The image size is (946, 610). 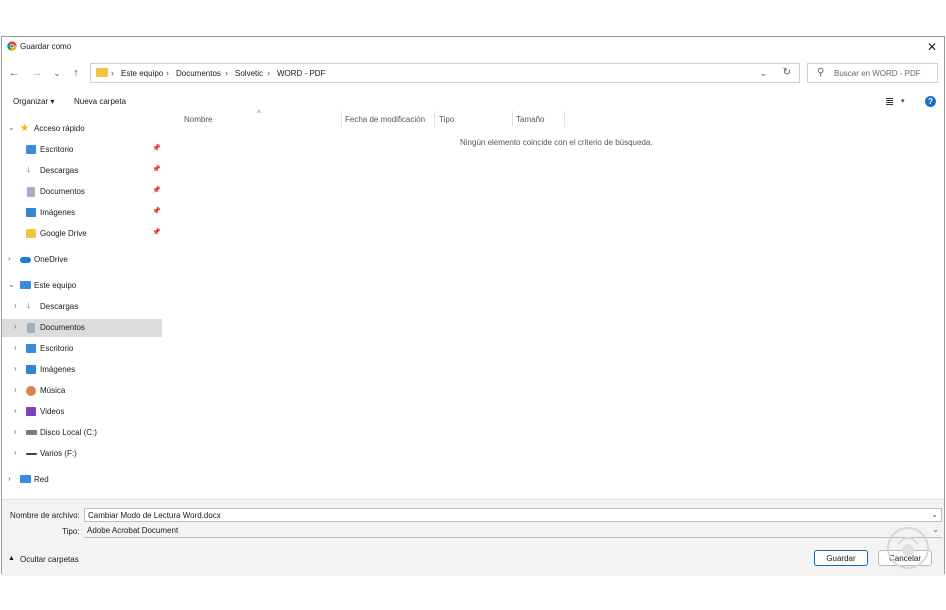 What do you see at coordinates (908, 548) in the screenshot?
I see `watermark-logo` at bounding box center [908, 548].